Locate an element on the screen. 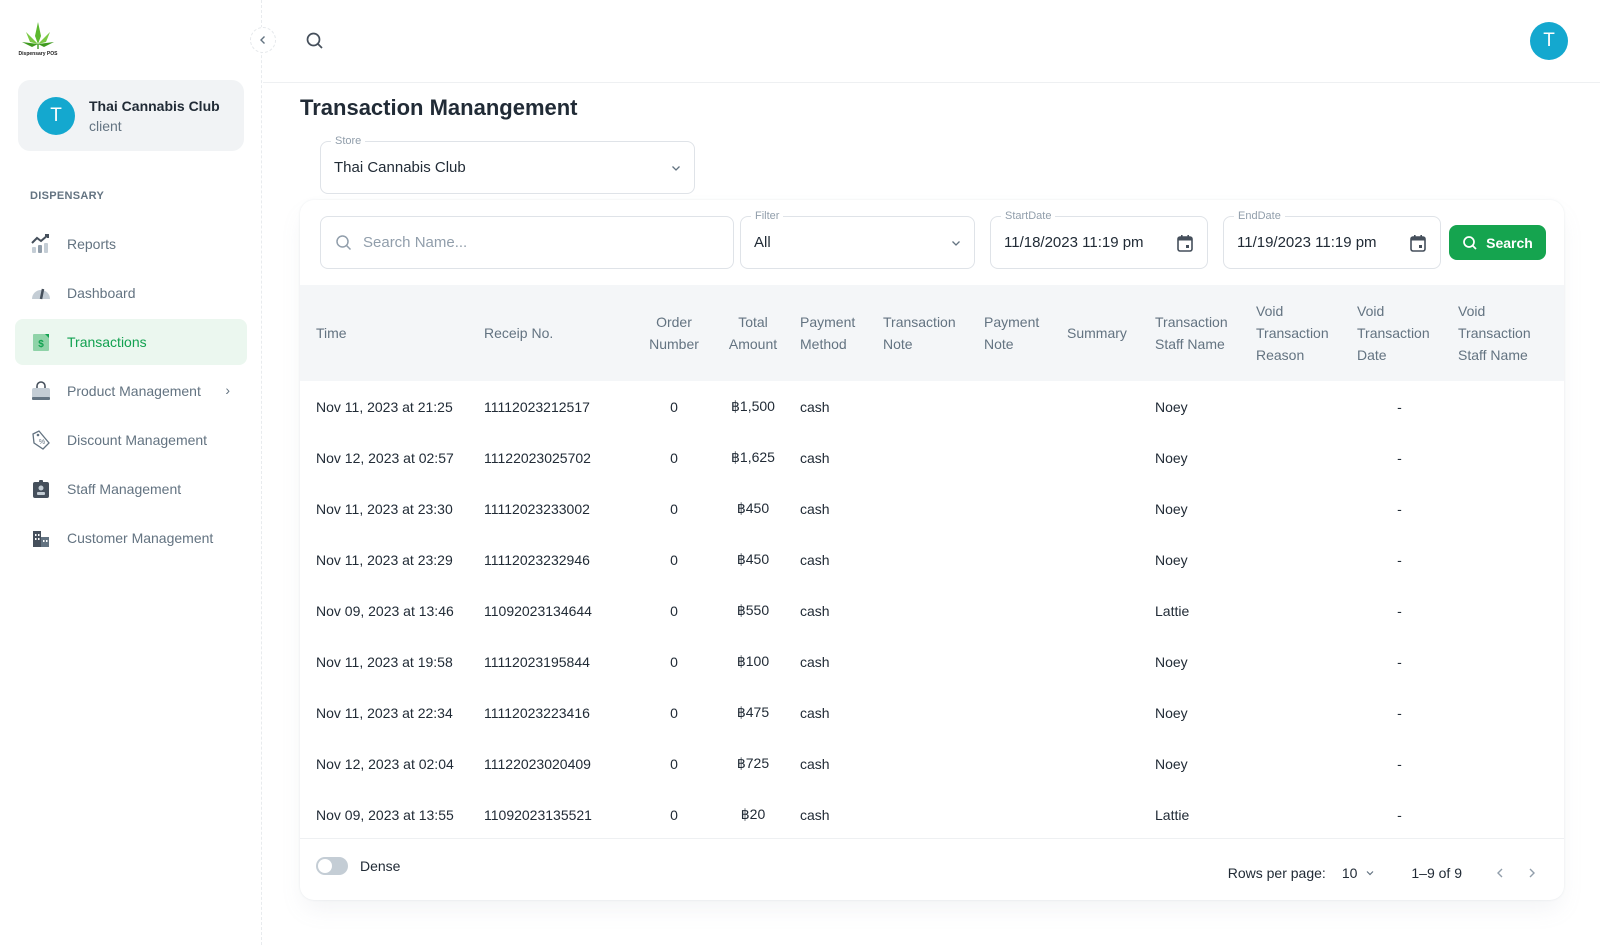 The height and width of the screenshot is (945, 1600). id-badge-icon is located at coordinates (41, 489).